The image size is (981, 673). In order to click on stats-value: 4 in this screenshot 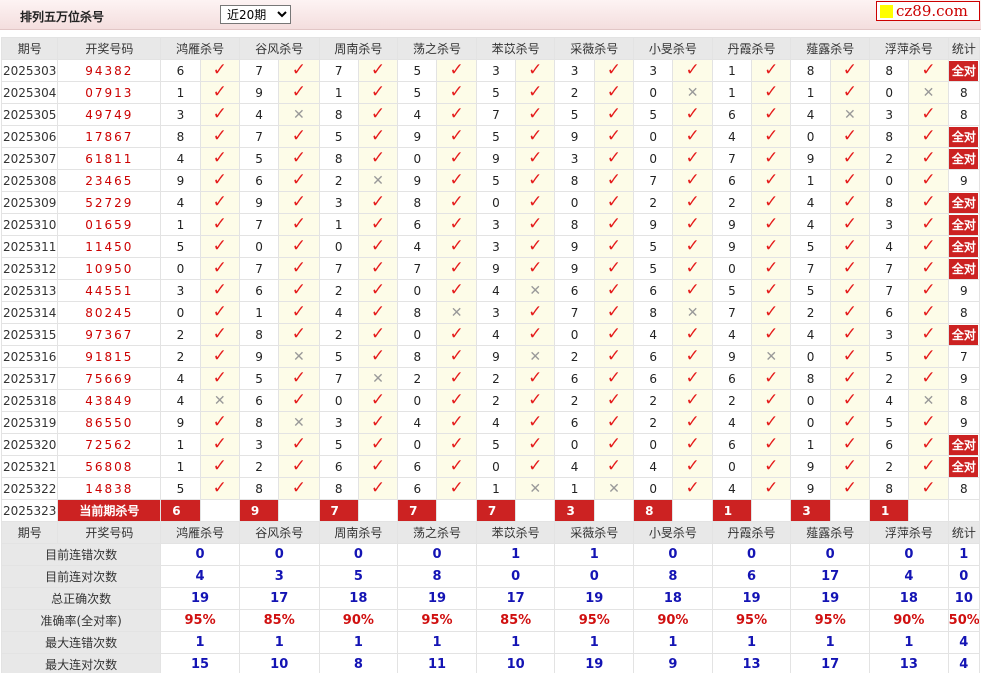, I will do `click(964, 663)`.